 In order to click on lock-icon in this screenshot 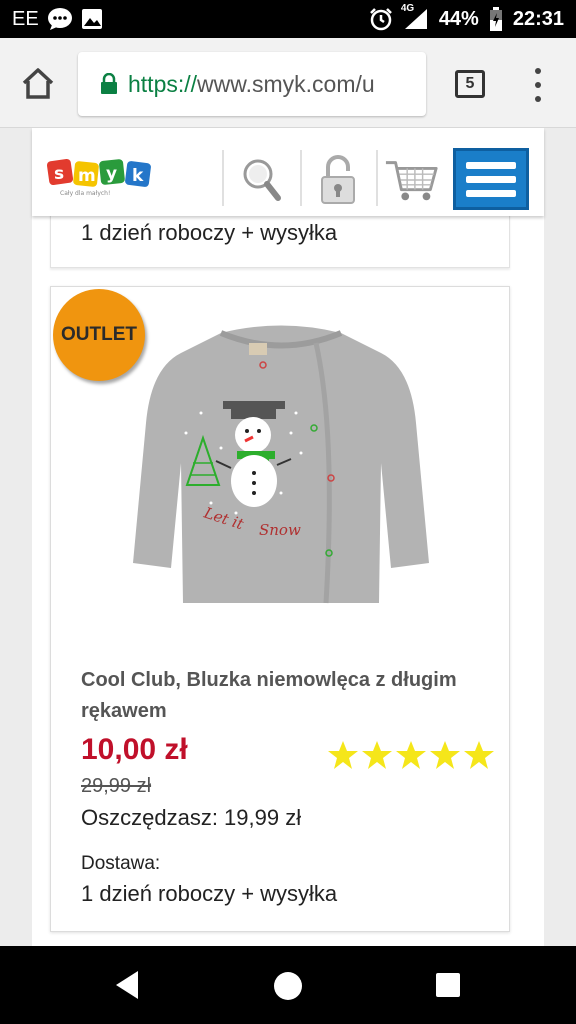, I will do `click(338, 180)`.